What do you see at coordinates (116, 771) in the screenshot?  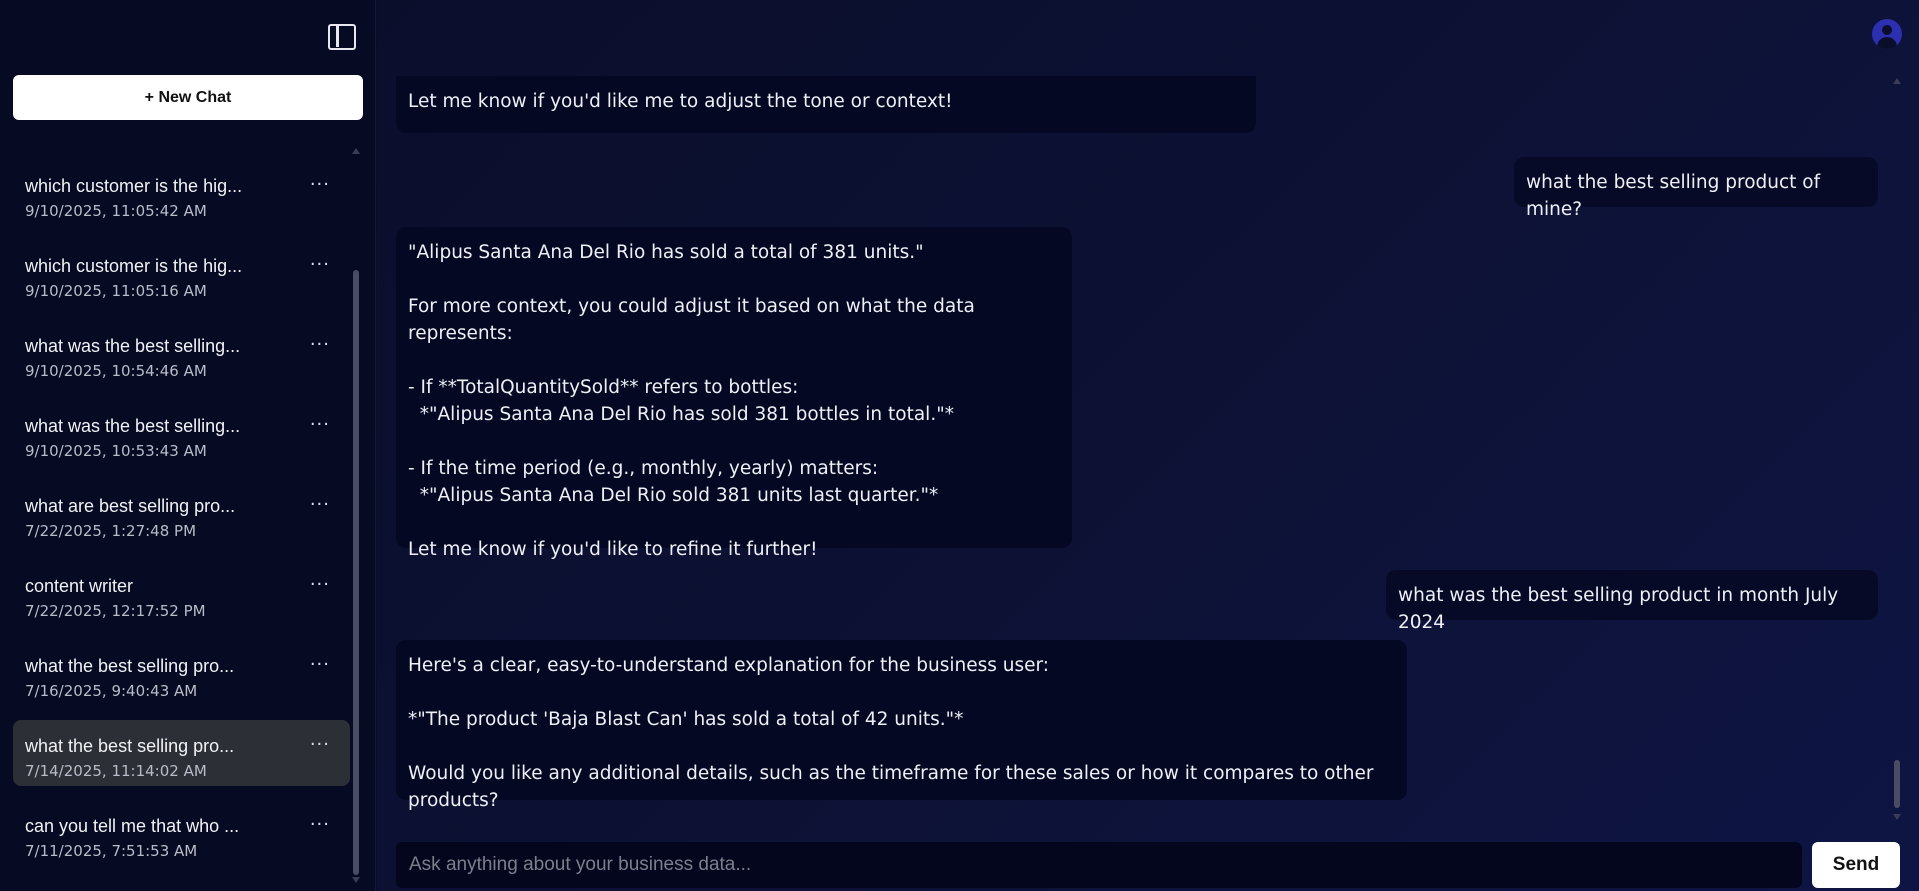 I see `chat-timestamp: 7/14/2025, 11:14:02 AM` at bounding box center [116, 771].